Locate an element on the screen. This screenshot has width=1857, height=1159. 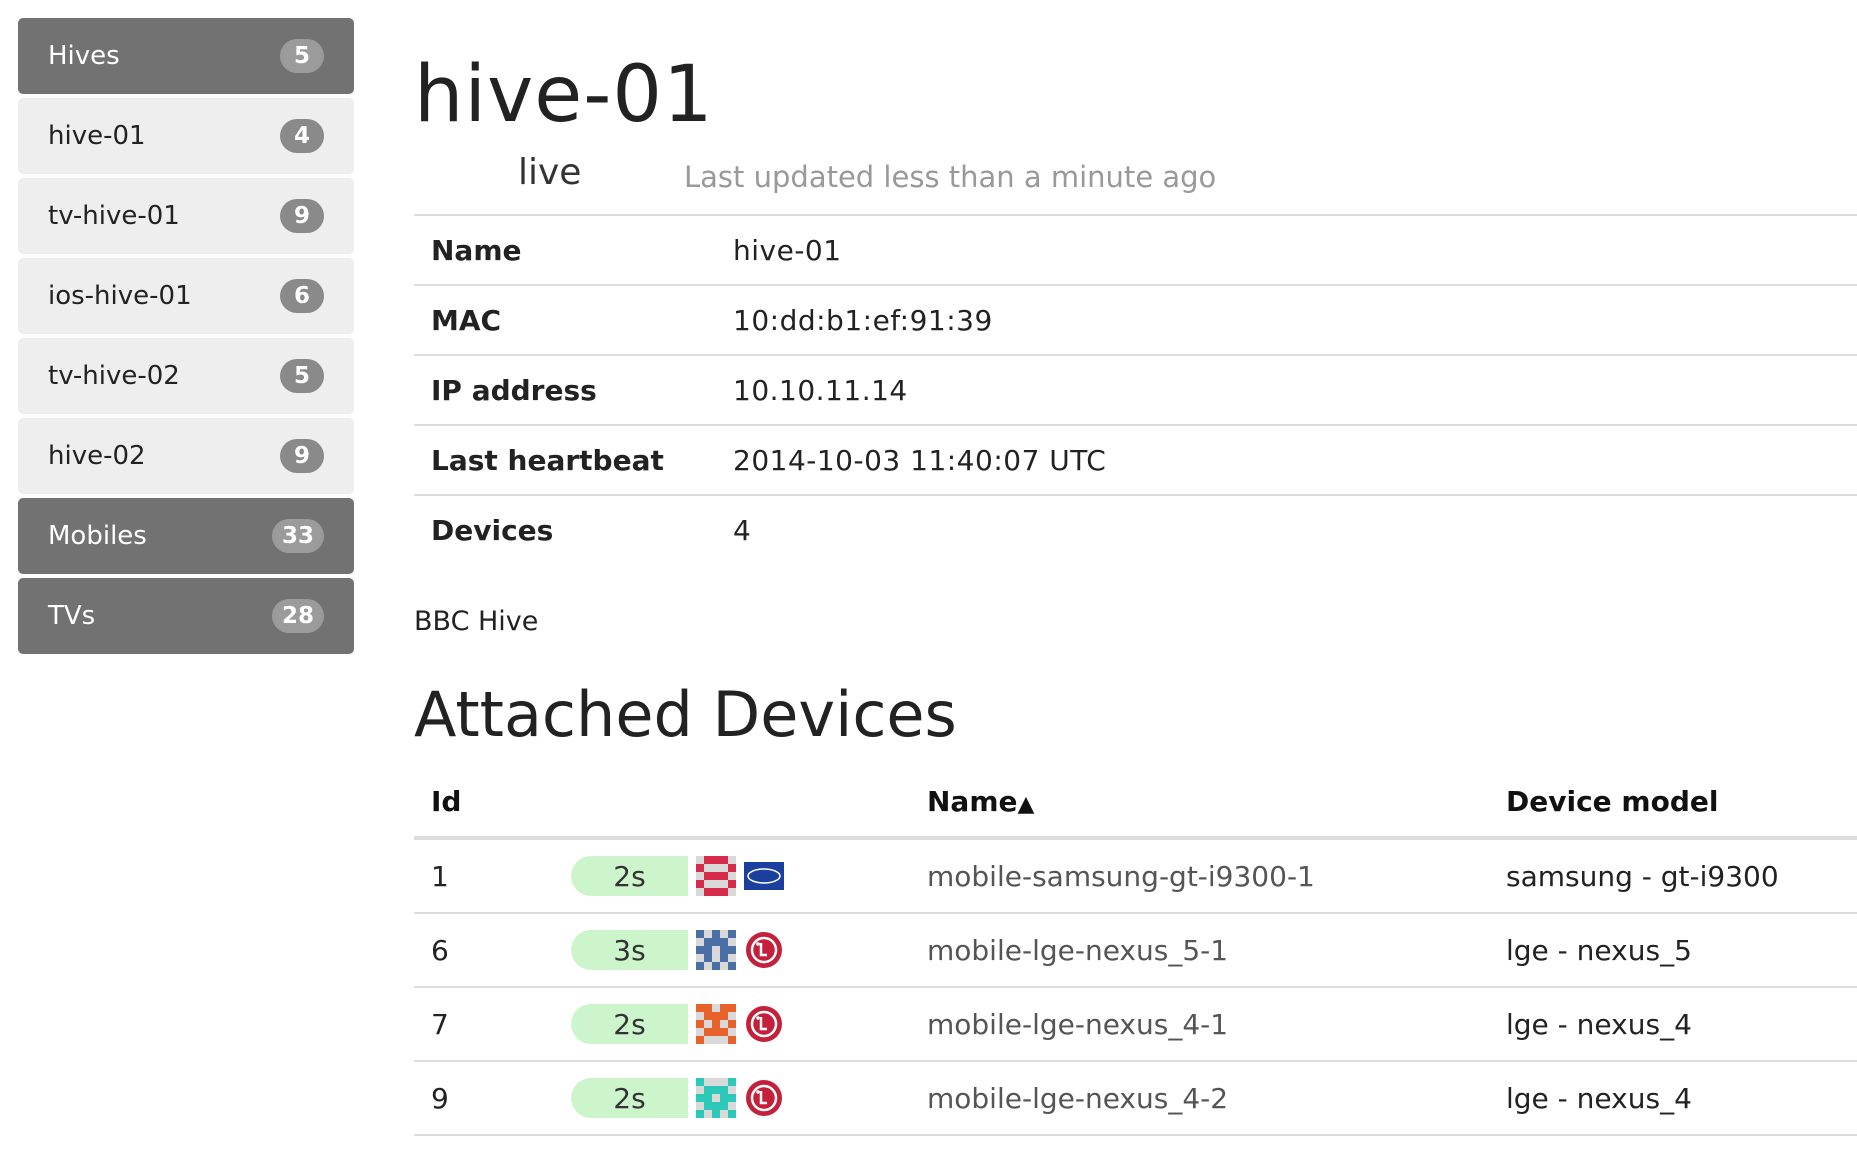
detail-key: Last heartbeat is located at coordinates (565, 459).